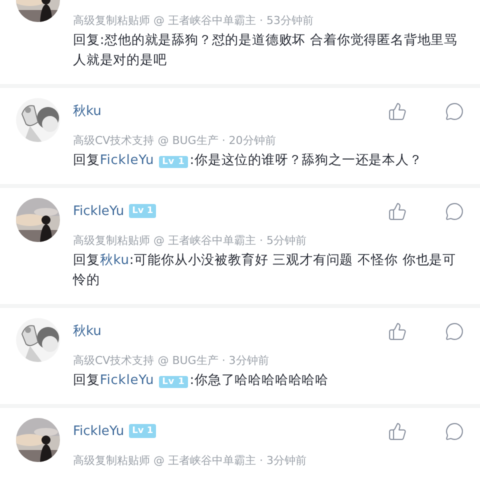 The image size is (480, 480). What do you see at coordinates (266, 51) in the screenshot?
I see `reply-text: 回复:怼他的就是舔狗？怼的是道德败坏 合着你觉得匿名背地里骂人就是对的是吧` at bounding box center [266, 51].